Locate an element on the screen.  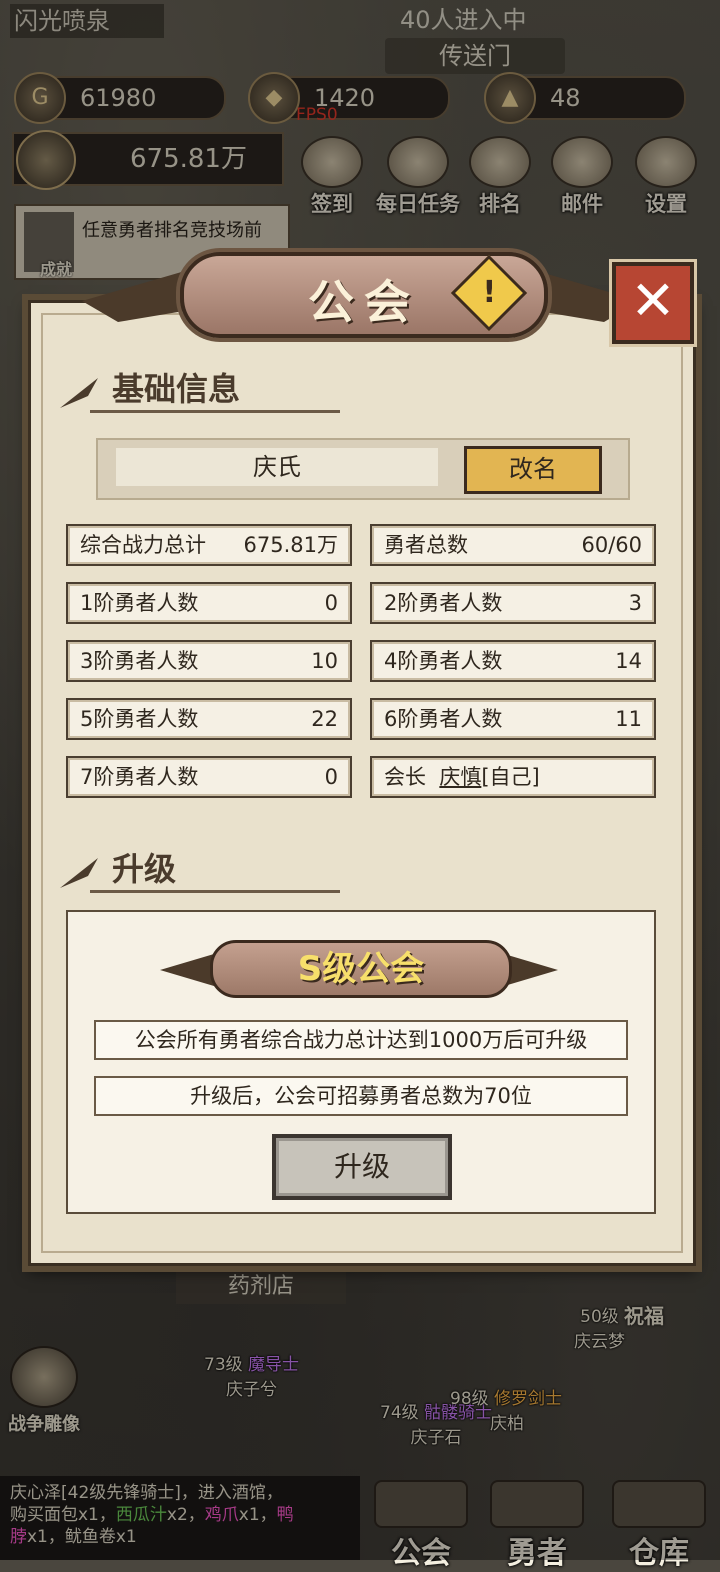
stat-guild-leader: 会长 庆慎[自己] is located at coordinates (513, 777).